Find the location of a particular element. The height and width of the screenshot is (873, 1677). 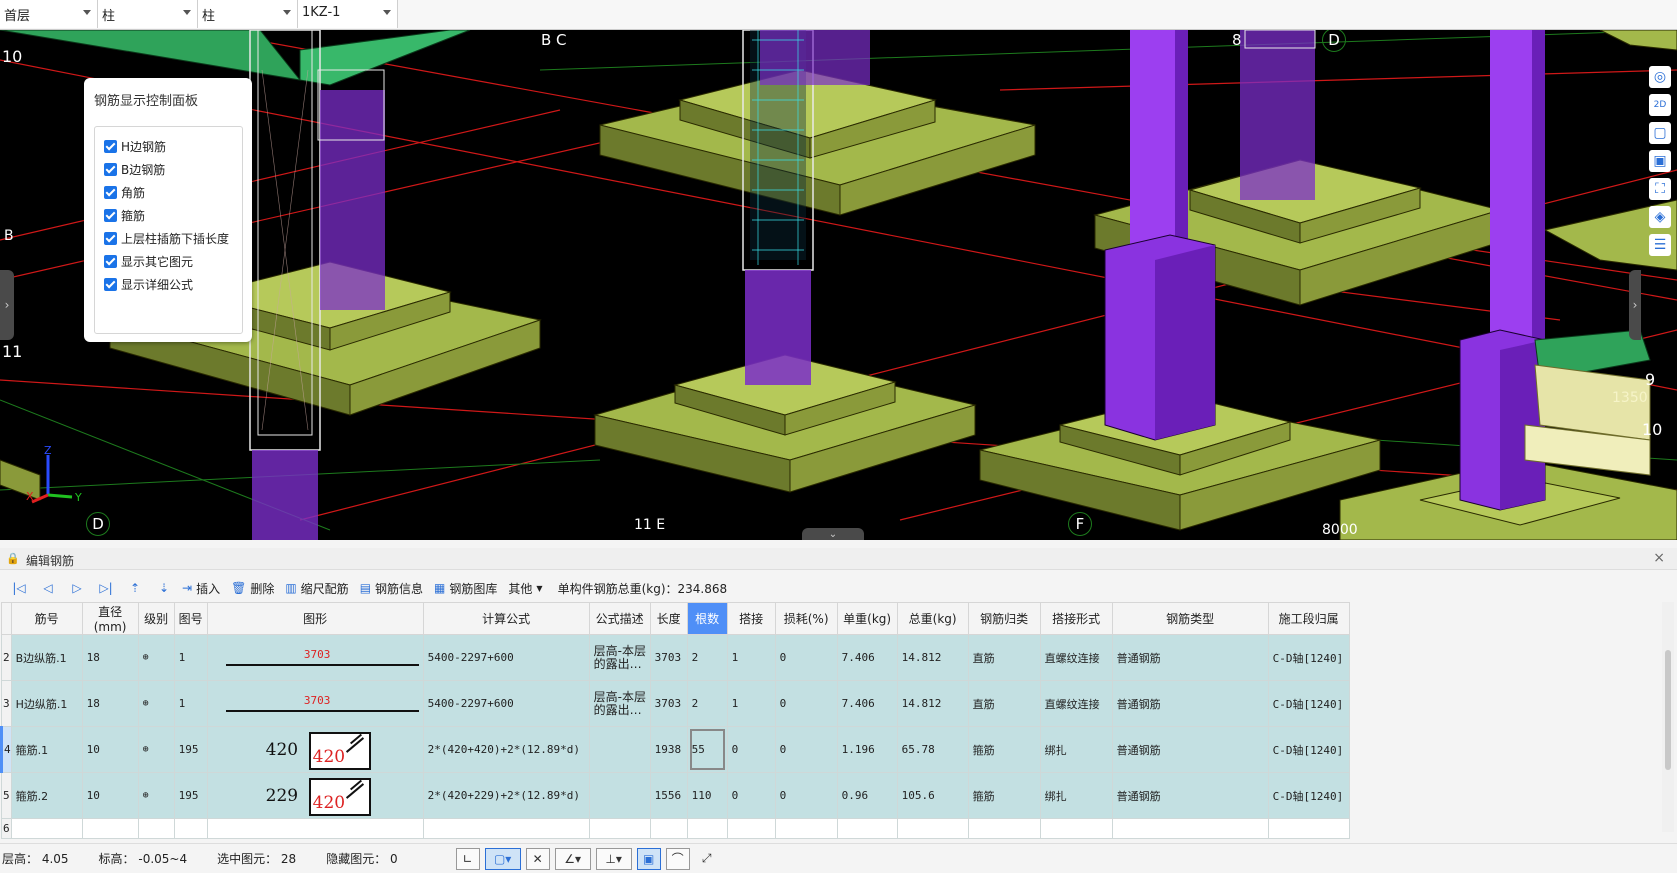

3d-view-icon: ▢ is located at coordinates (1660, 133).